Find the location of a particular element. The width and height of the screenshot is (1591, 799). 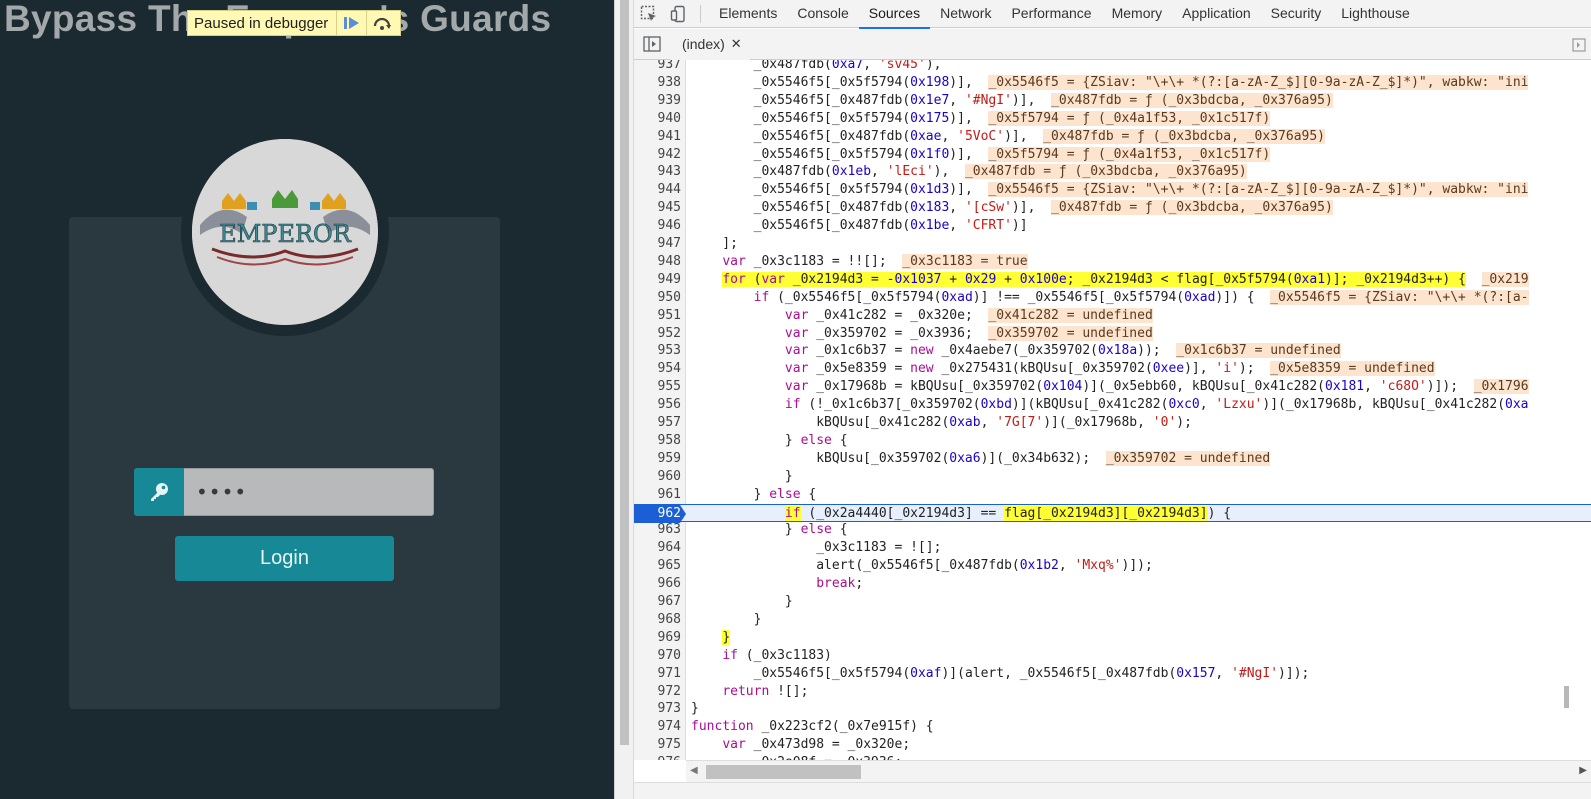

emperor-logo: EMPEROR is located at coordinates (285, 232).